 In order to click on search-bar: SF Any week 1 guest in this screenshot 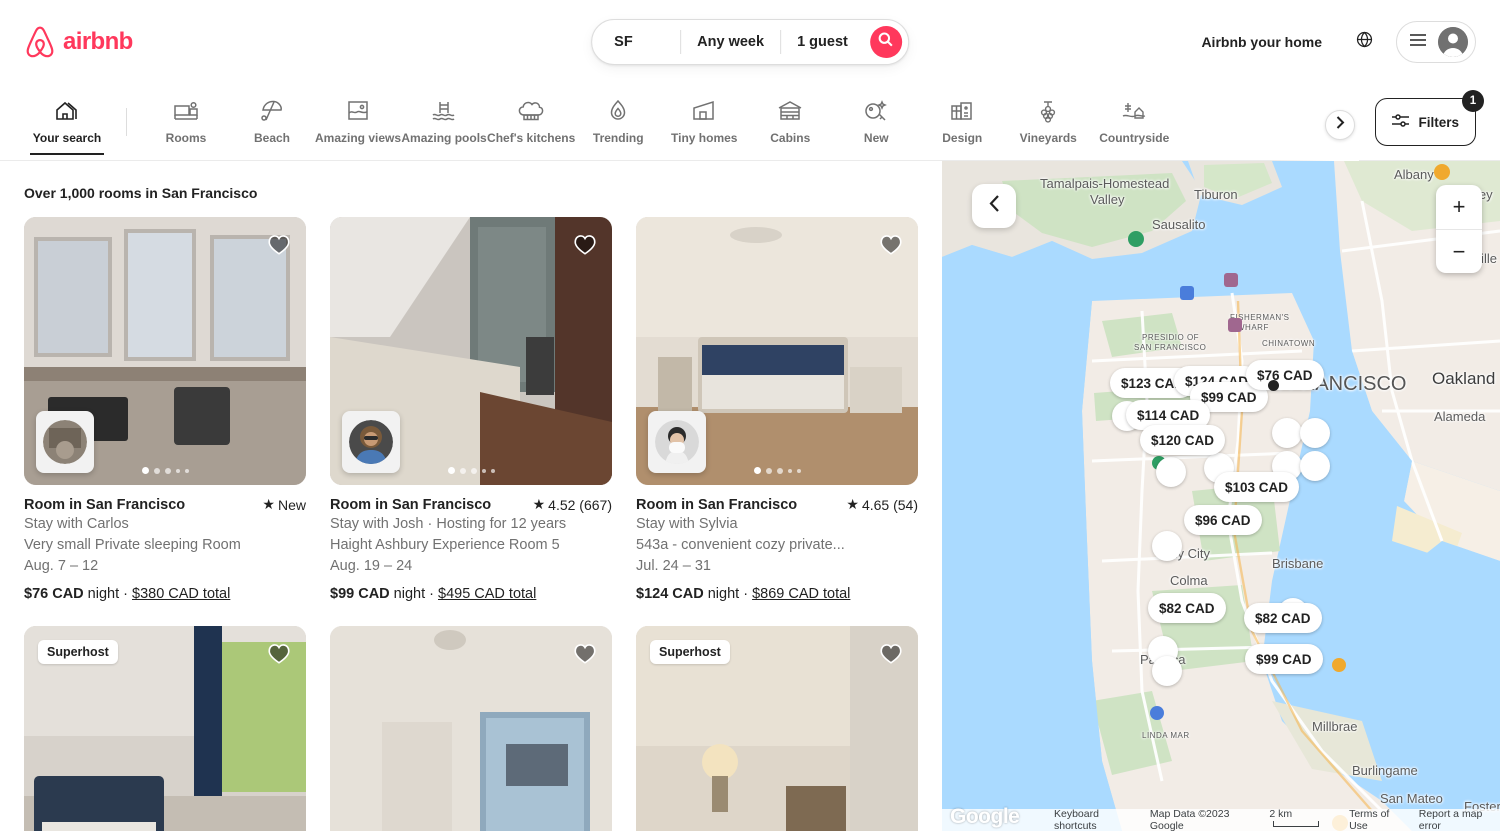, I will do `click(750, 42)`.